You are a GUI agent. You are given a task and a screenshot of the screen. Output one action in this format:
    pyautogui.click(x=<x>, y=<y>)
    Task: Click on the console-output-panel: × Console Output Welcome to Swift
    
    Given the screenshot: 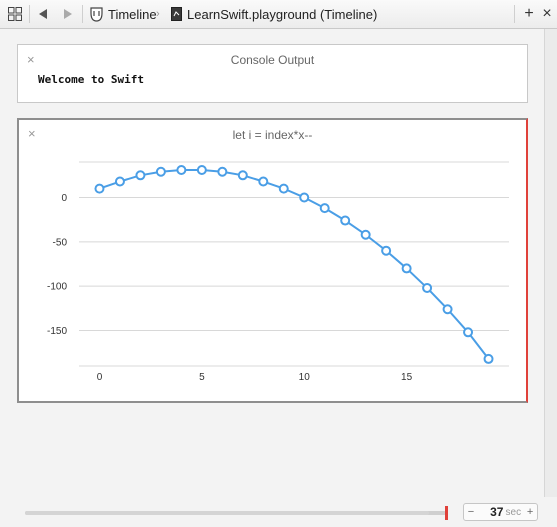 What is the action you would take?
    pyautogui.click(x=272, y=73)
    